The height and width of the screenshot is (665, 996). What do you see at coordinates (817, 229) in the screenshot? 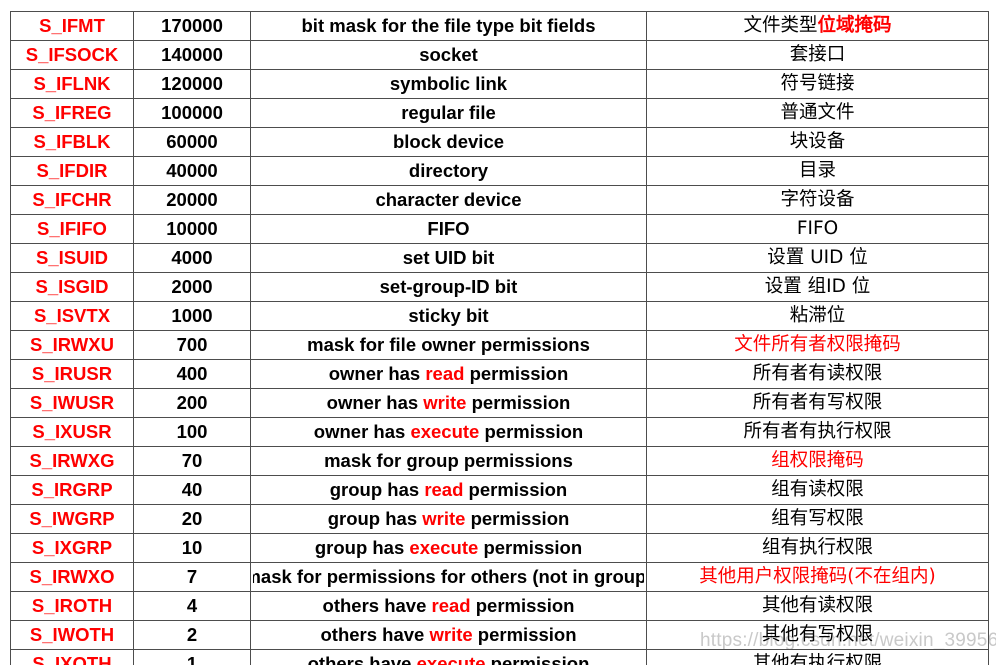
I see `cell-description-zh: FIFO` at bounding box center [817, 229].